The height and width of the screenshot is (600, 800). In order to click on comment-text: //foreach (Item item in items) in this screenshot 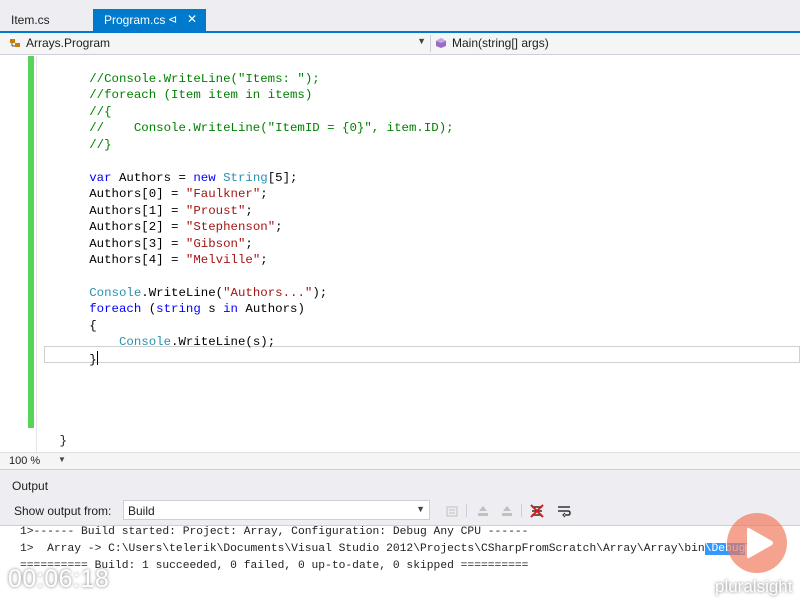, I will do `click(156, 95)`.